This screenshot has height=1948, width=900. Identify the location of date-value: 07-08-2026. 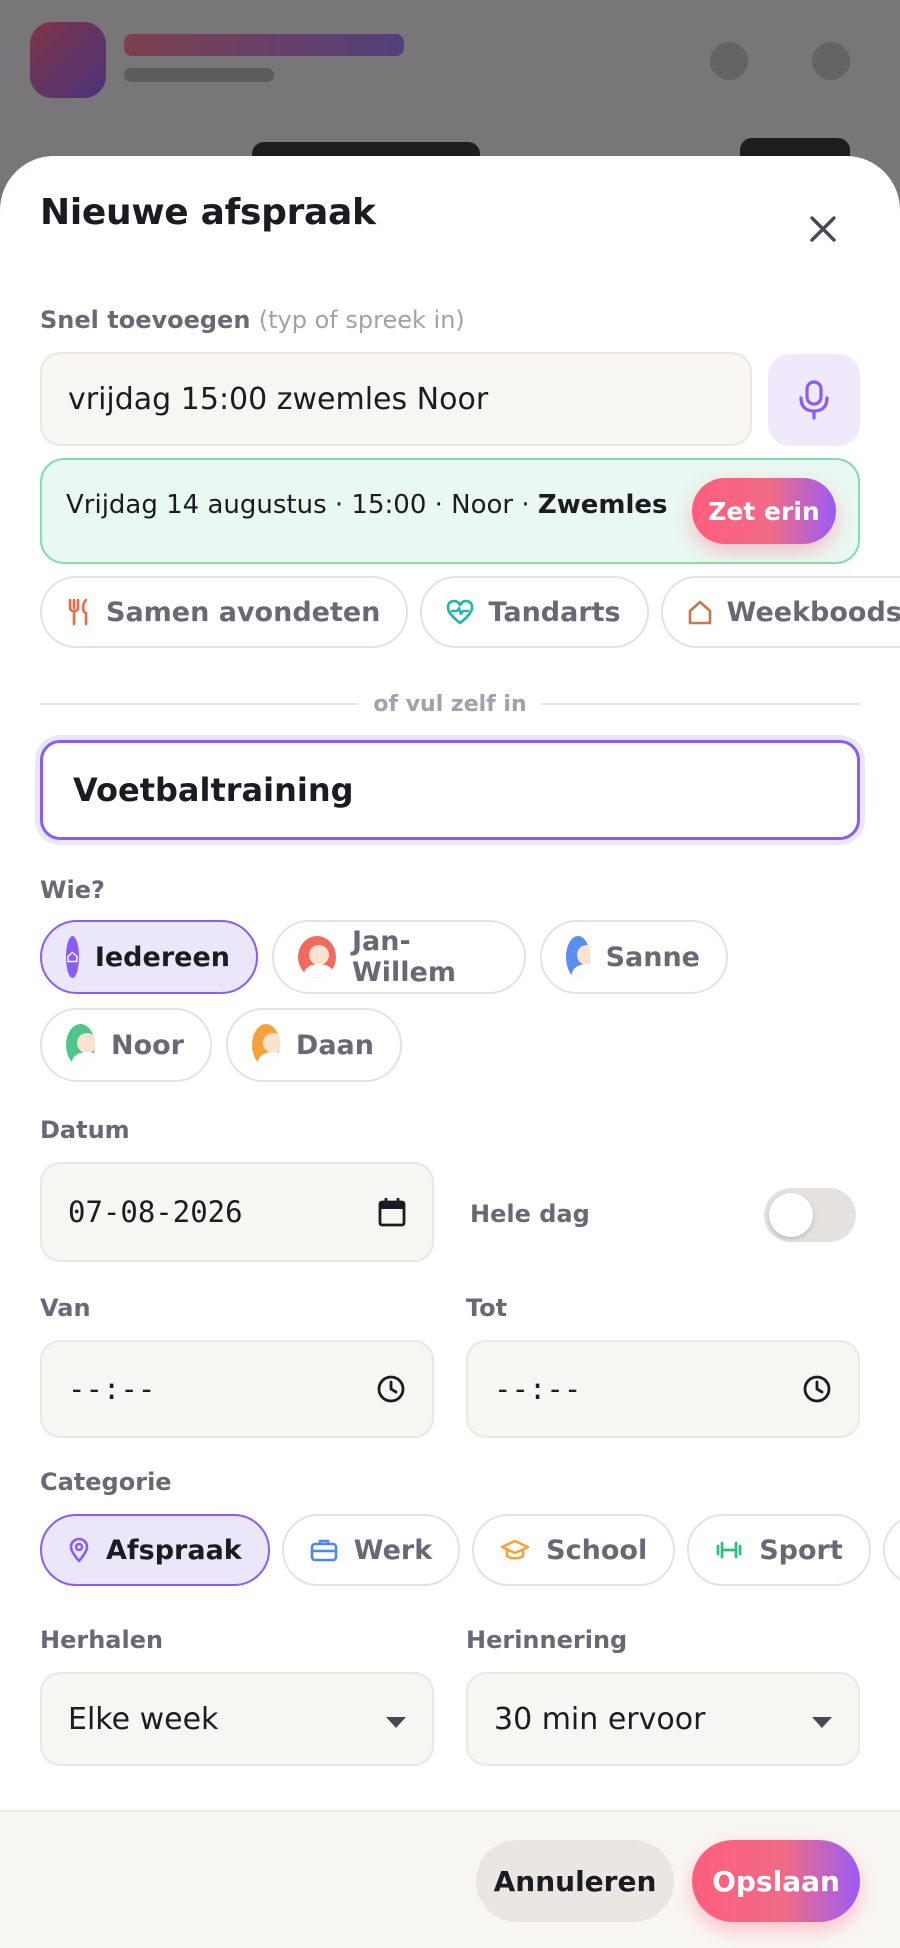
(155, 1212).